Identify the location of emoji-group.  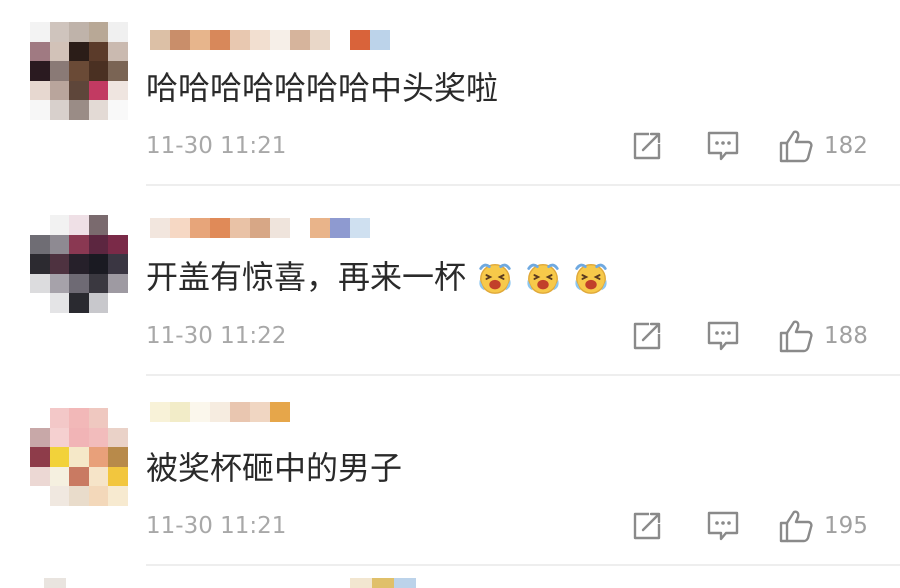
(538, 276).